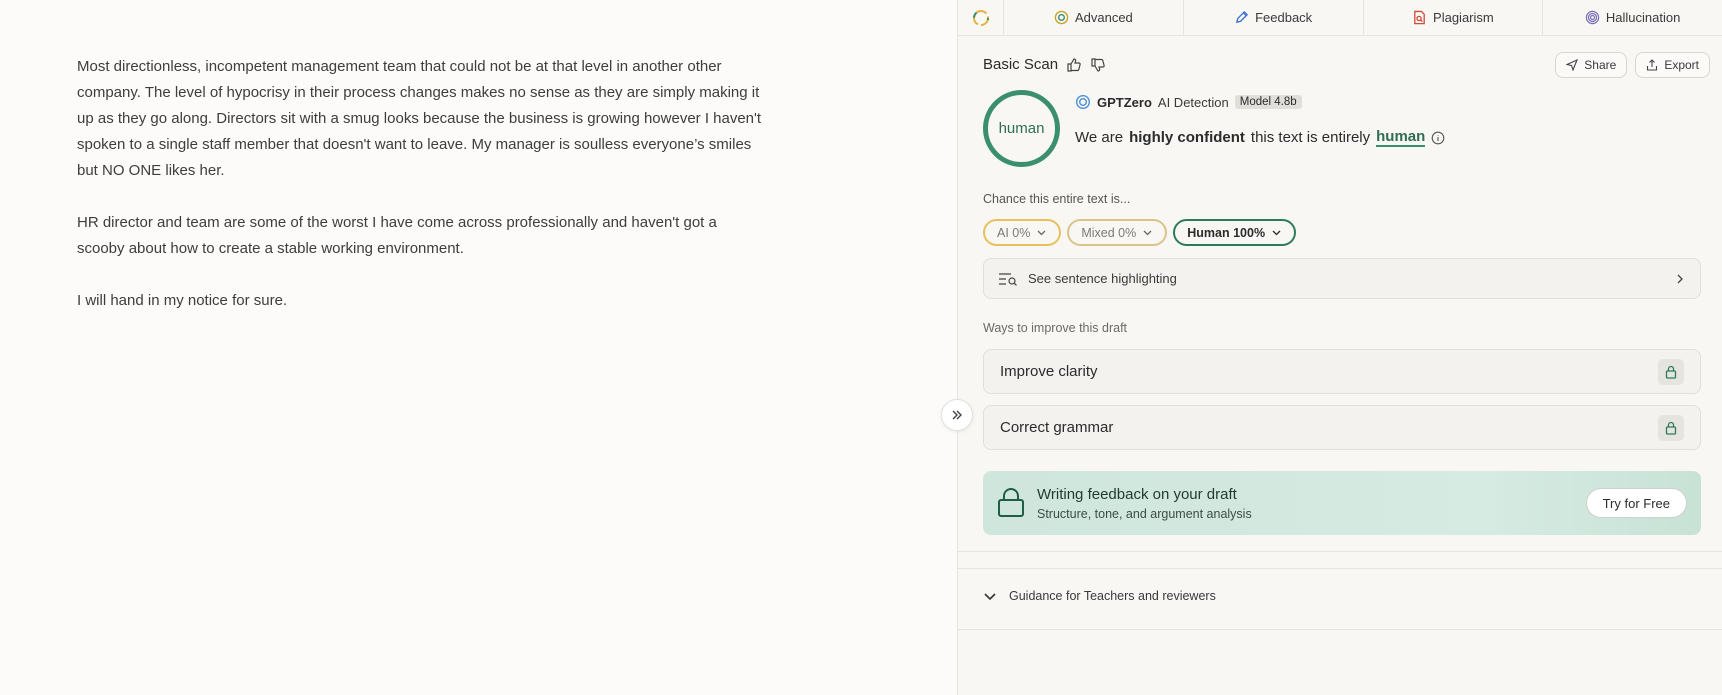 Image resolution: width=1722 pixels, height=695 pixels. Describe the element at coordinates (1098, 65) in the screenshot. I see `thumbs-down-icon` at that location.